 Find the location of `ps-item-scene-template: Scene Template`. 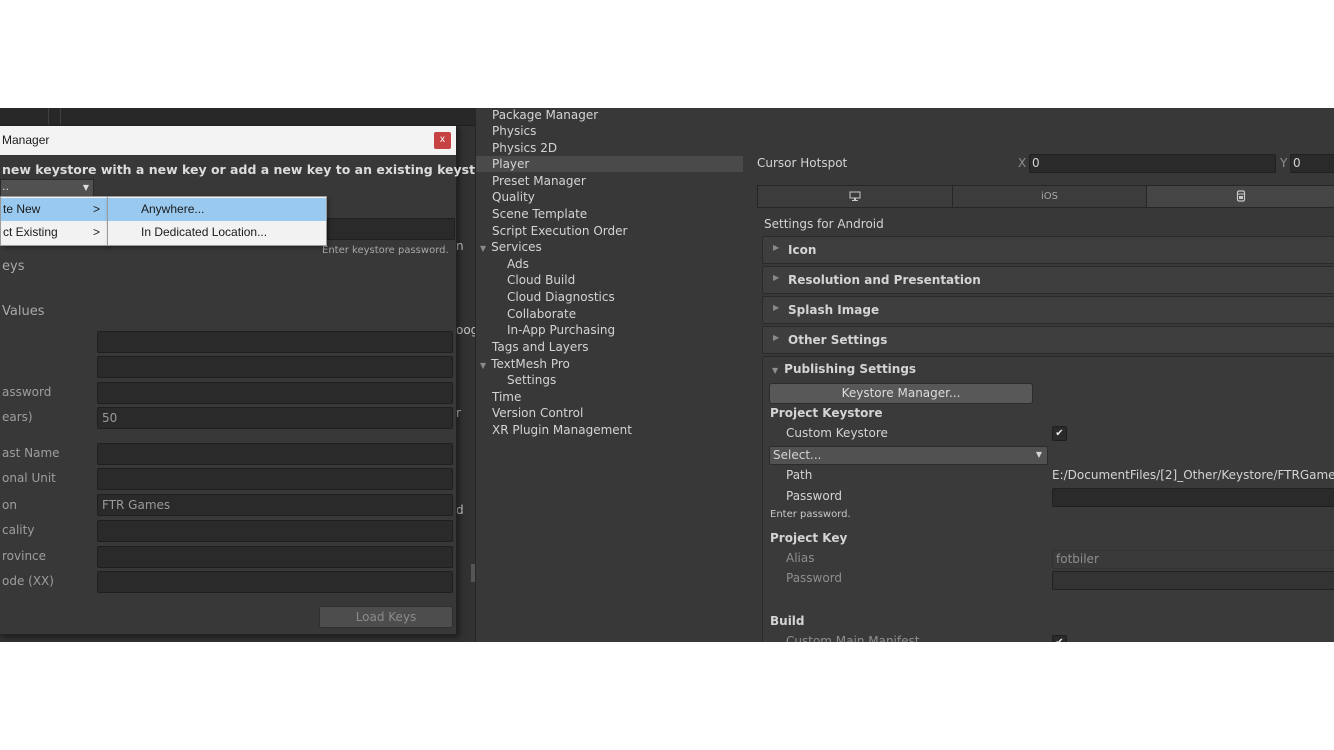

ps-item-scene-template: Scene Template is located at coordinates (539, 214).